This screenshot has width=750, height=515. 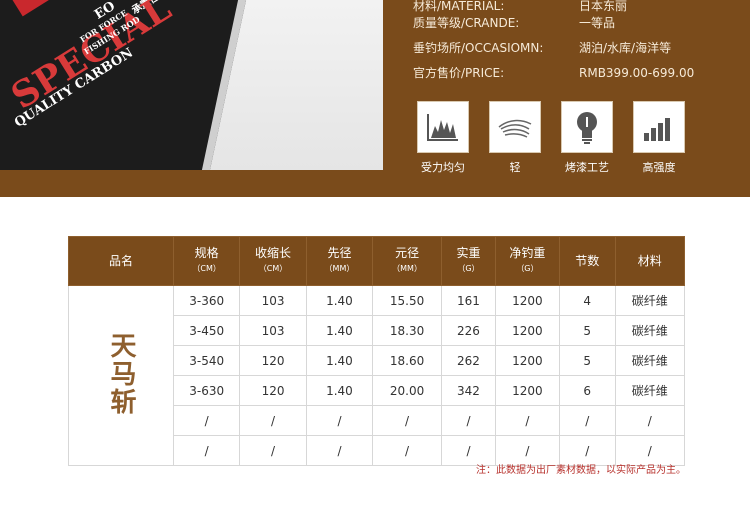 I want to click on table-cell: 15.50, so click(x=407, y=300).